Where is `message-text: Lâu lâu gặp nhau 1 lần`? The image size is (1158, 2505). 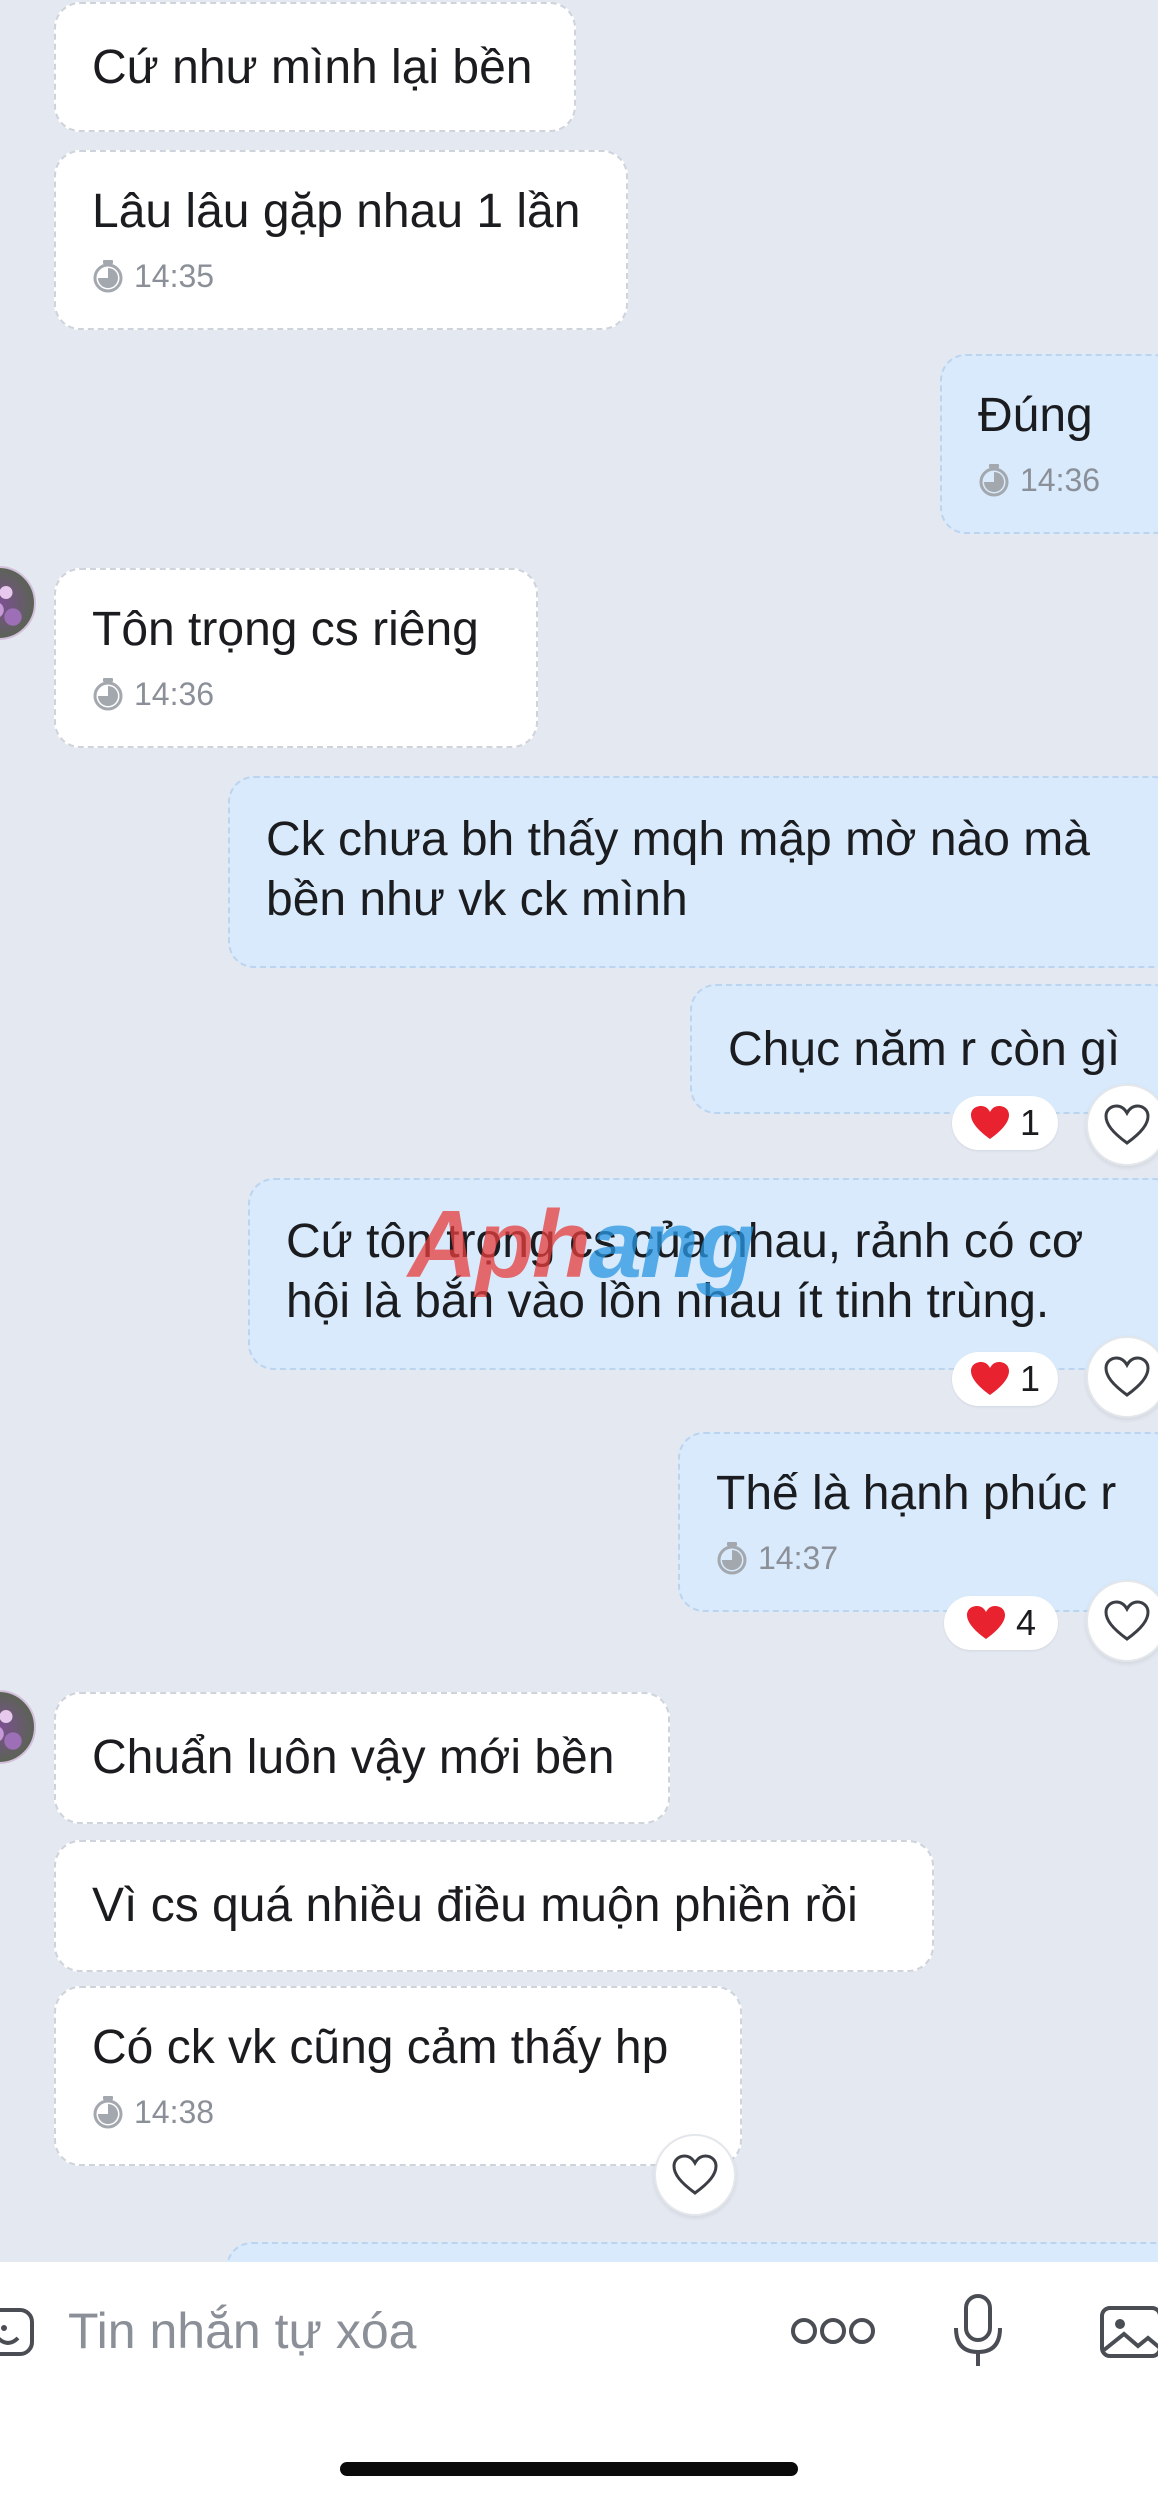 message-text: Lâu lâu gặp nhau 1 lần is located at coordinates (336, 211).